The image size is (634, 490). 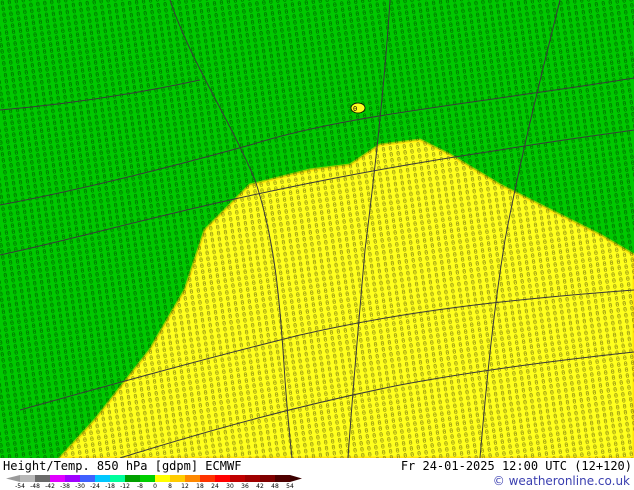 What do you see at coordinates (245, 486) in the screenshot?
I see `scale-tick-label: 36` at bounding box center [245, 486].